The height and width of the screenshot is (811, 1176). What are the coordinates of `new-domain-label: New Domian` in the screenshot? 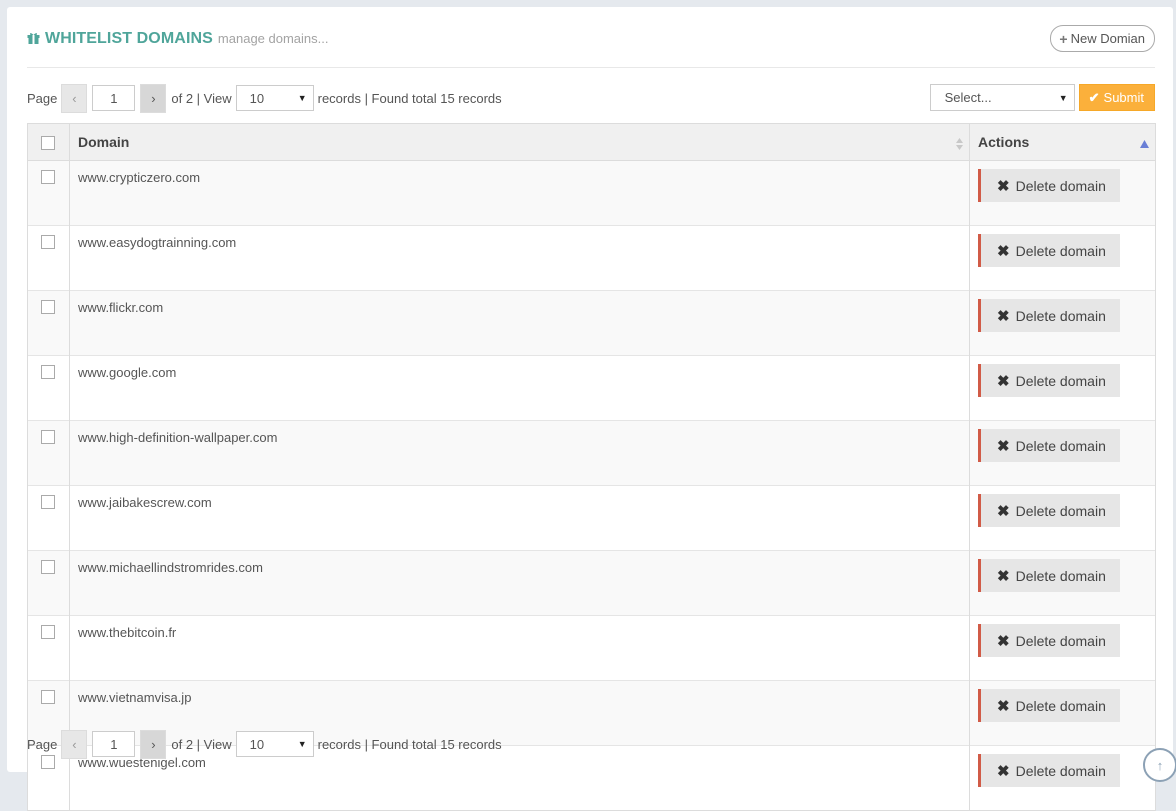 It's located at (1107, 38).